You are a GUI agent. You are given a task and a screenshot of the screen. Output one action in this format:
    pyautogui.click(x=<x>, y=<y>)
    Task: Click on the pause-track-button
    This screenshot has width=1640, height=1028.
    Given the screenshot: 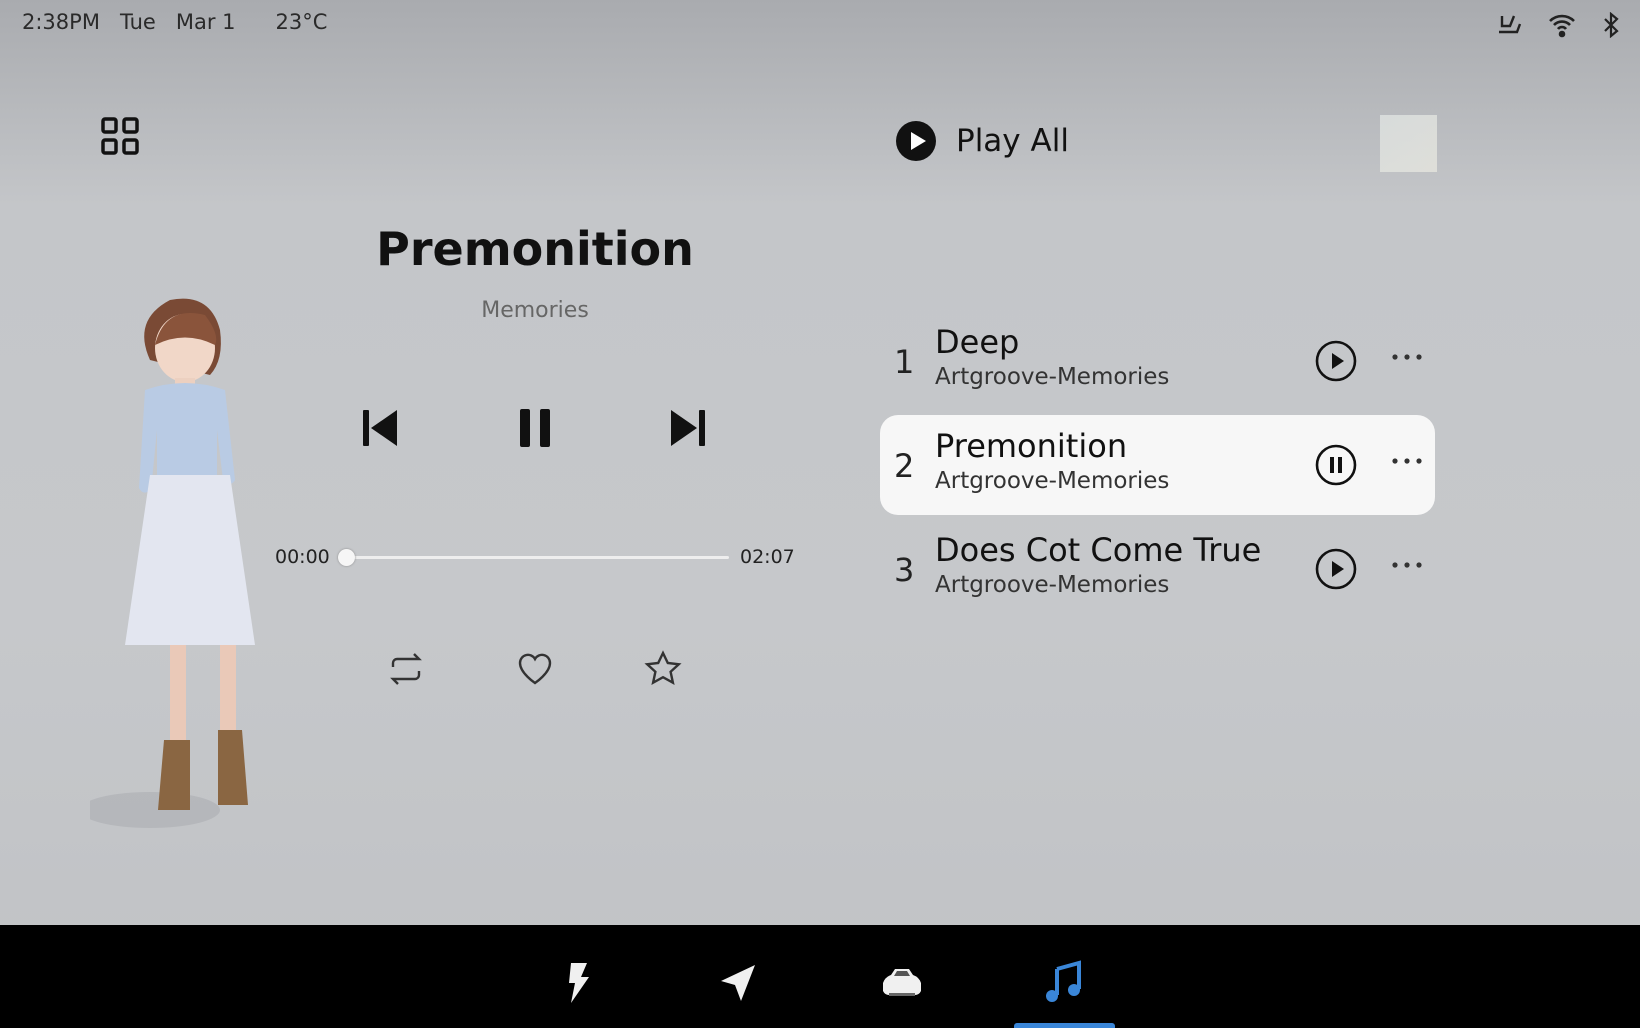 What is the action you would take?
    pyautogui.click(x=1336, y=465)
    